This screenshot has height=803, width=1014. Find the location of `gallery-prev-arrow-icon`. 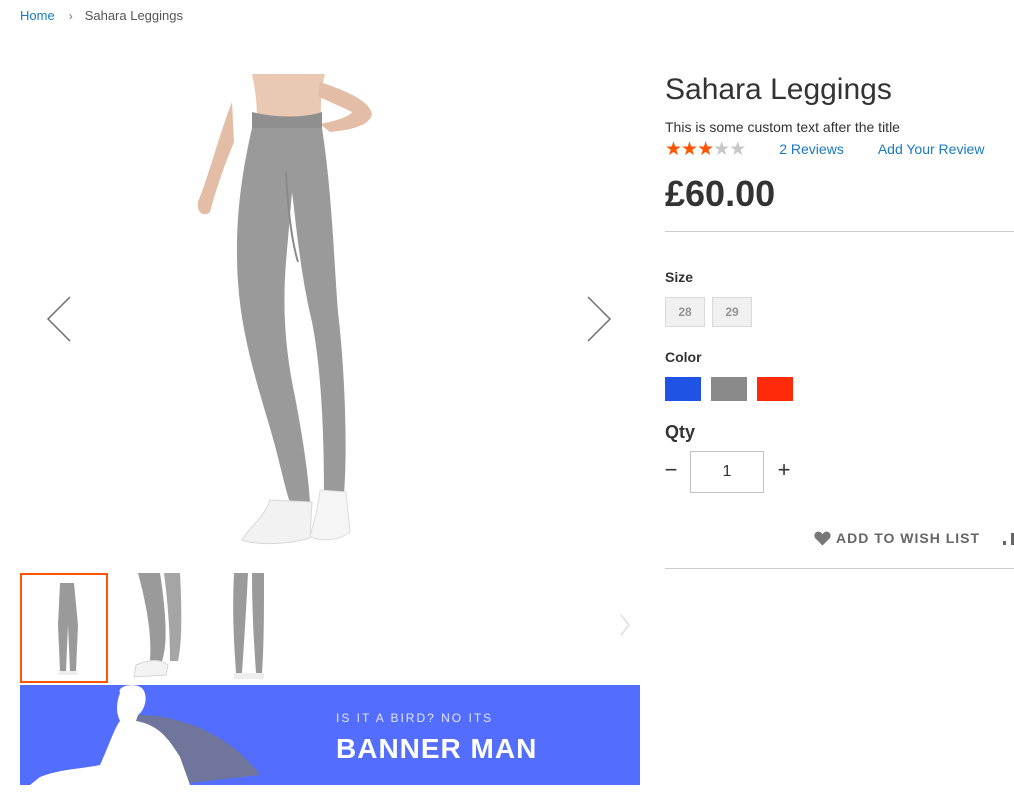

gallery-prev-arrow-icon is located at coordinates (59, 319).